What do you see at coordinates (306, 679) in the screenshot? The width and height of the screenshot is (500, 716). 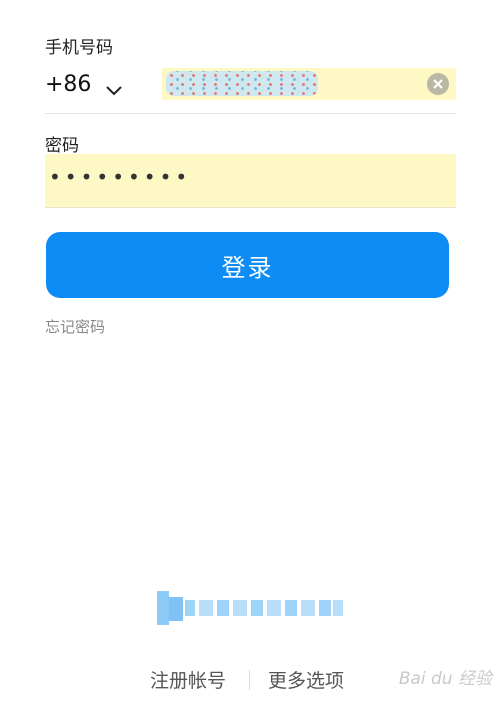 I see `more-options-link: 更多选项` at bounding box center [306, 679].